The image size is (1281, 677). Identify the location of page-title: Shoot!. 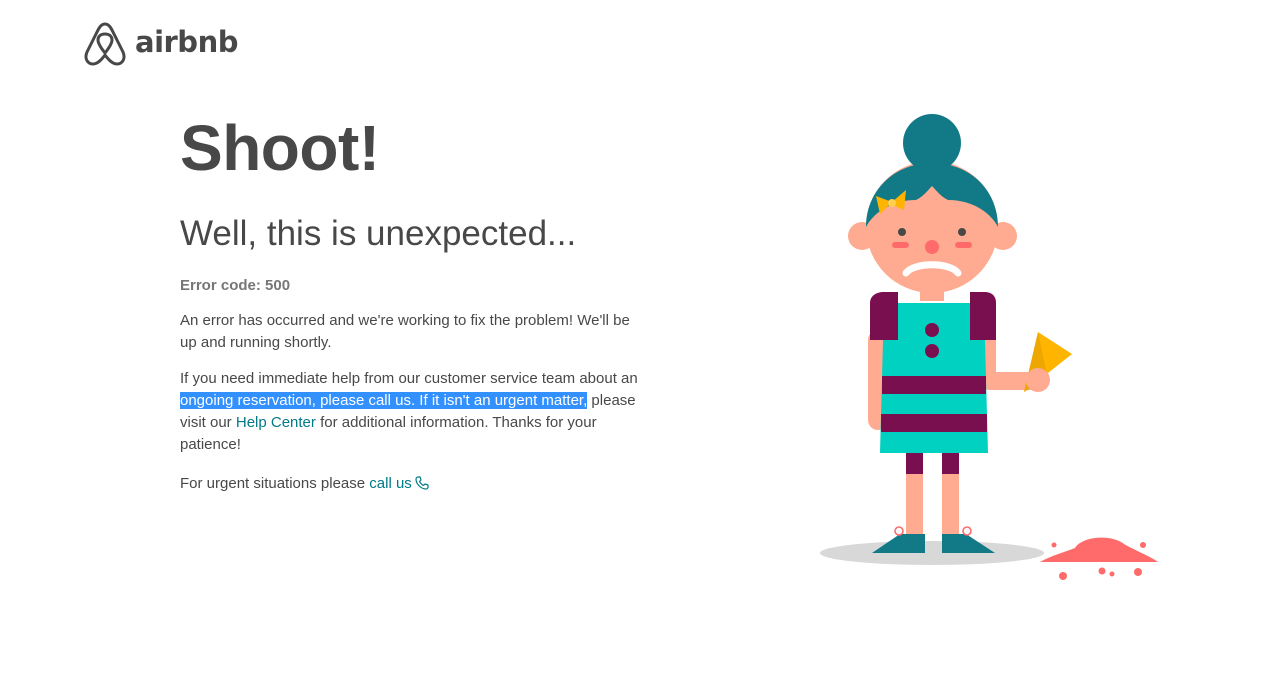
(280, 148).